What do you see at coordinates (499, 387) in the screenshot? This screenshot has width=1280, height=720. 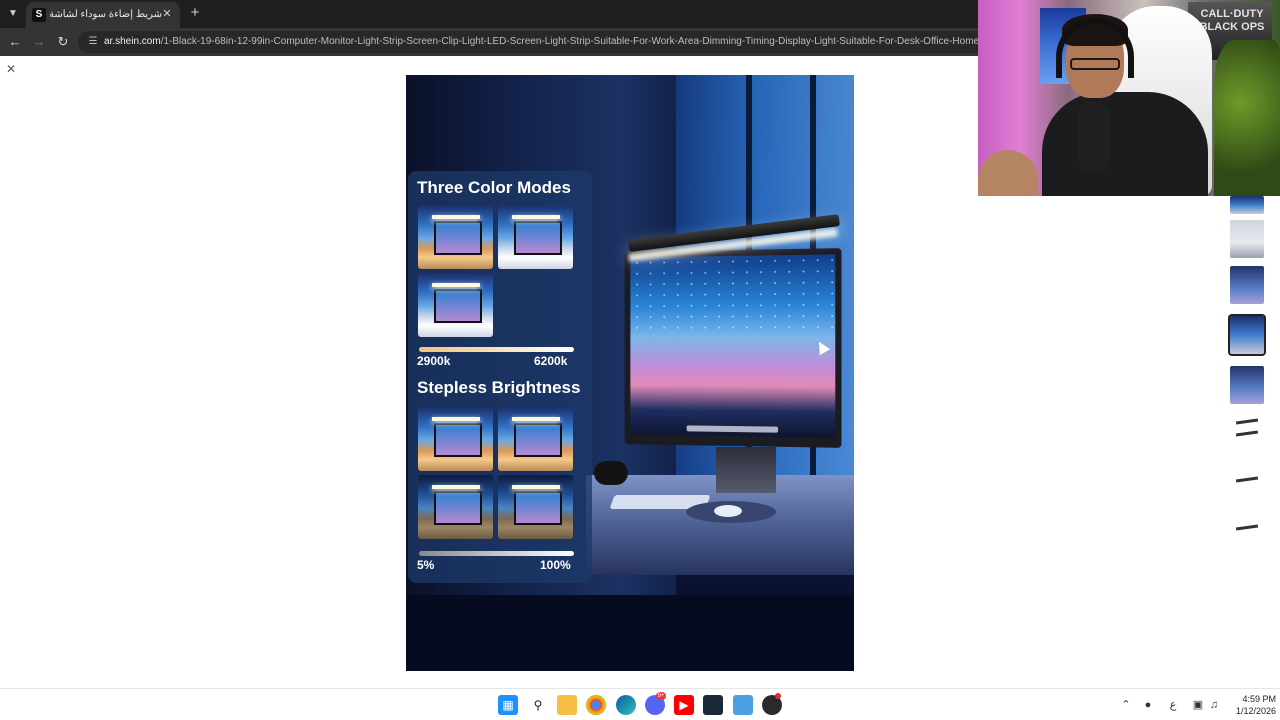 I see `heading-brightness: Stepless Brightness` at bounding box center [499, 387].